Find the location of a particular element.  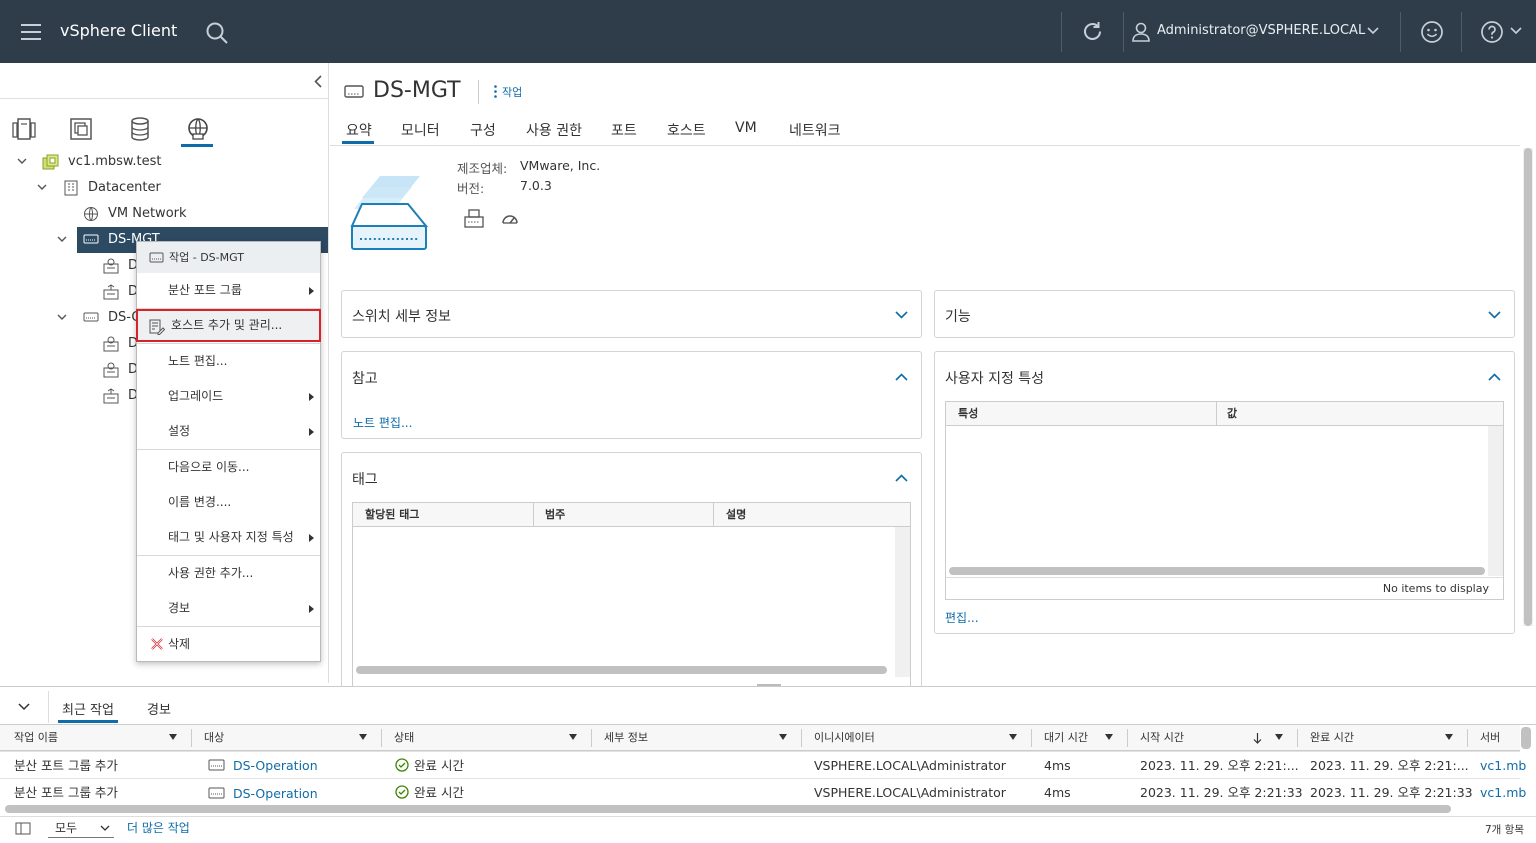

networking-icon is located at coordinates (198, 129).